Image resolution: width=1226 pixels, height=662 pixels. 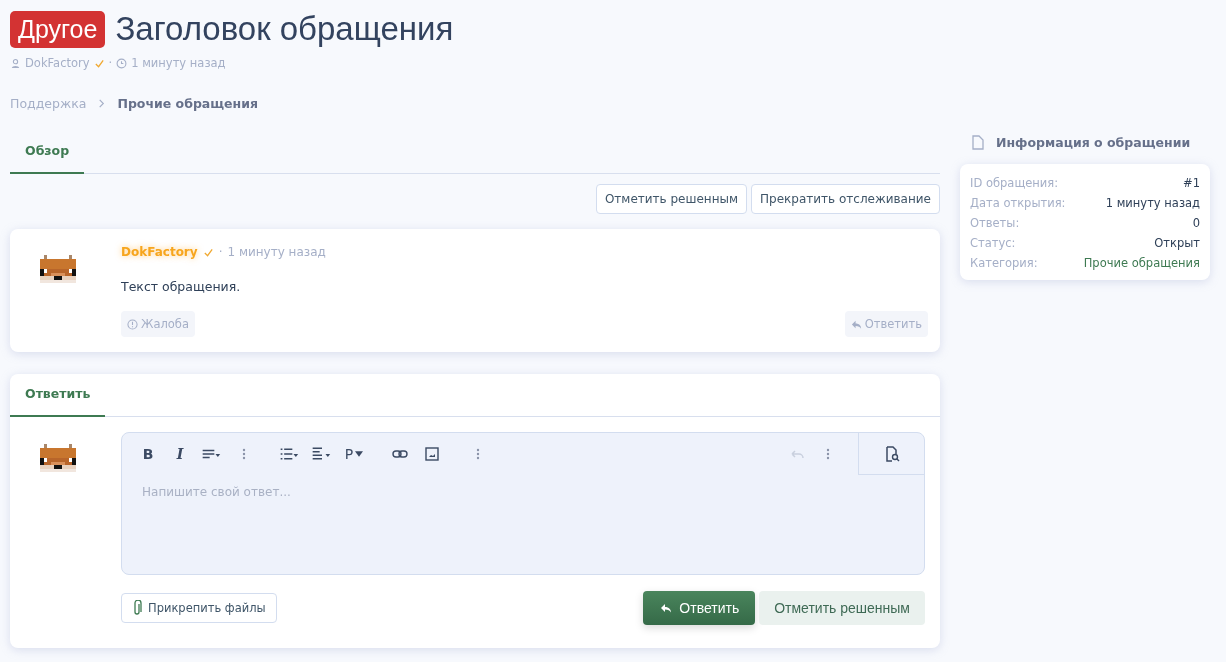 I want to click on chevron-icon, so click(x=102, y=103).